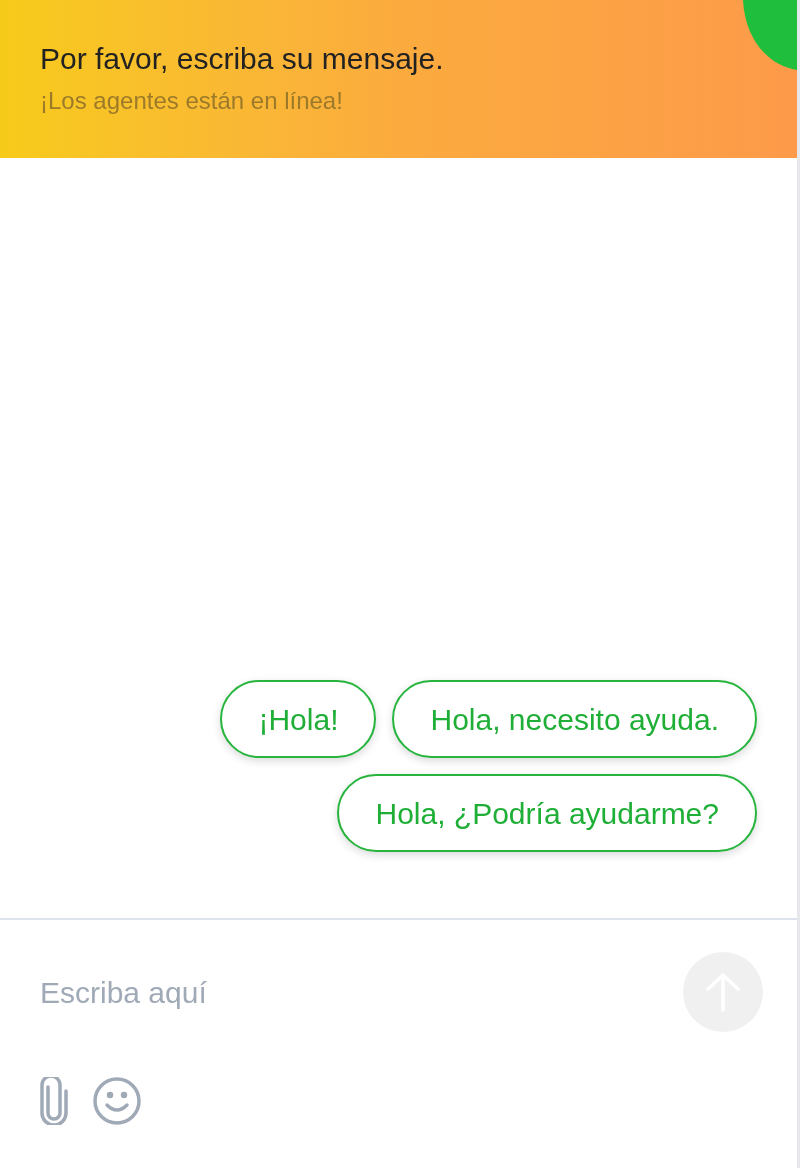 This screenshot has width=800, height=1168. Describe the element at coordinates (769, 35) in the screenshot. I see `leaf-icon` at that location.